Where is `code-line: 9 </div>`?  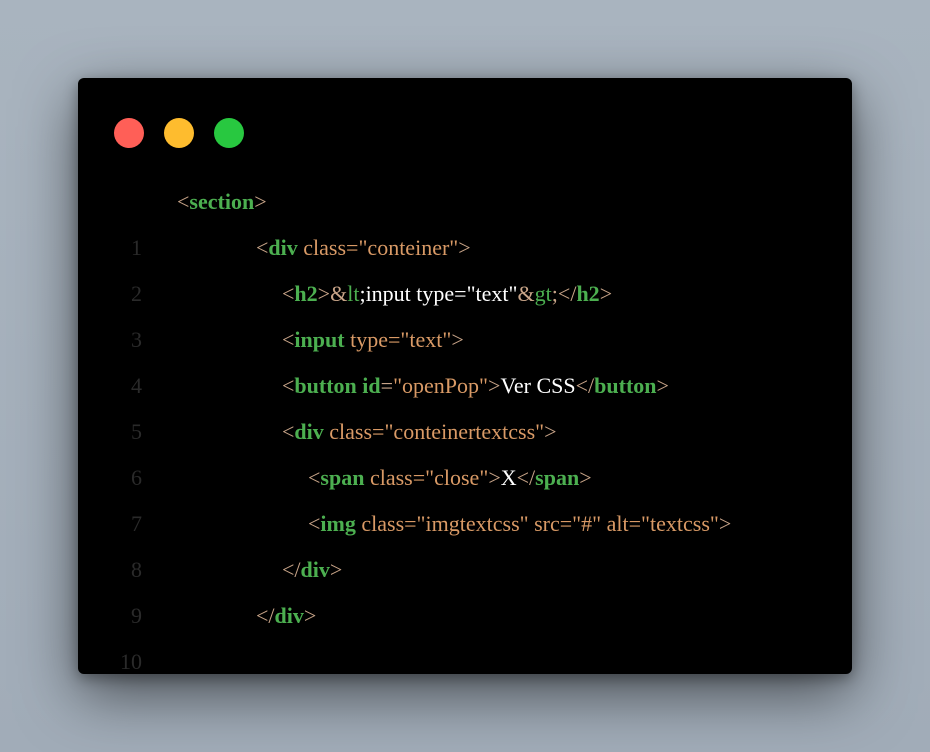 code-line: 9 </div> is located at coordinates (465, 587).